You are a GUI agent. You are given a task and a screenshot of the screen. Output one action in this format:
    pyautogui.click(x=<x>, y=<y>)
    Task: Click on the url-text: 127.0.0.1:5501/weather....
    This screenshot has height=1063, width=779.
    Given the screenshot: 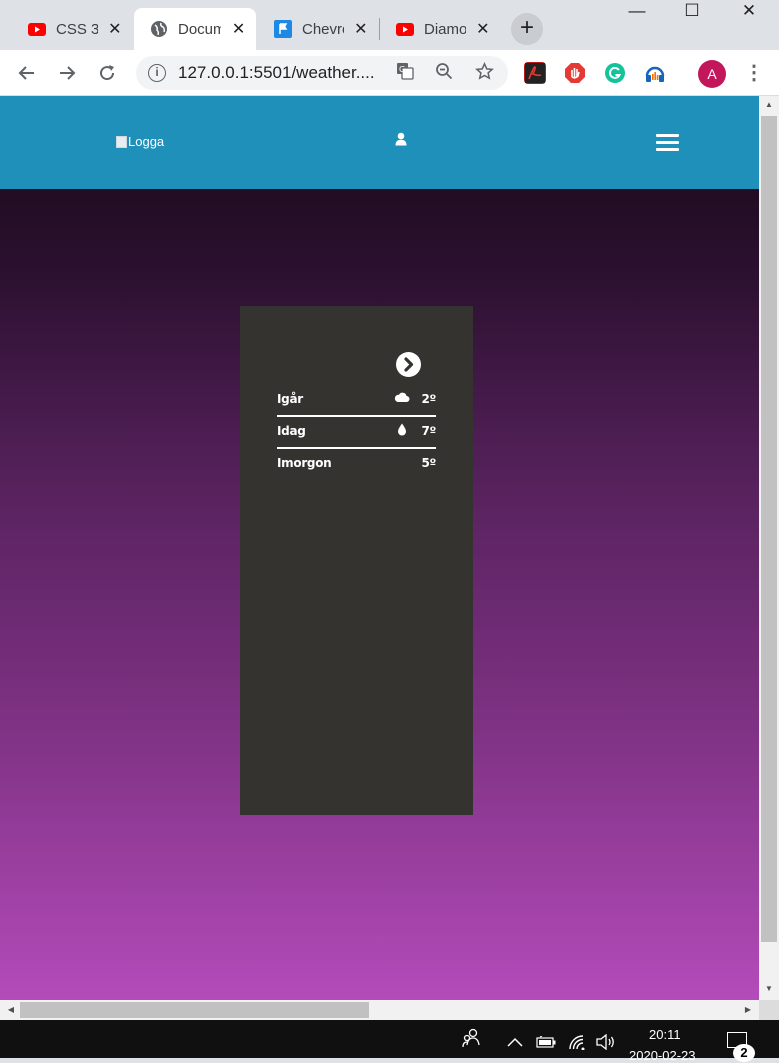 What is the action you would take?
    pyautogui.click(x=276, y=73)
    